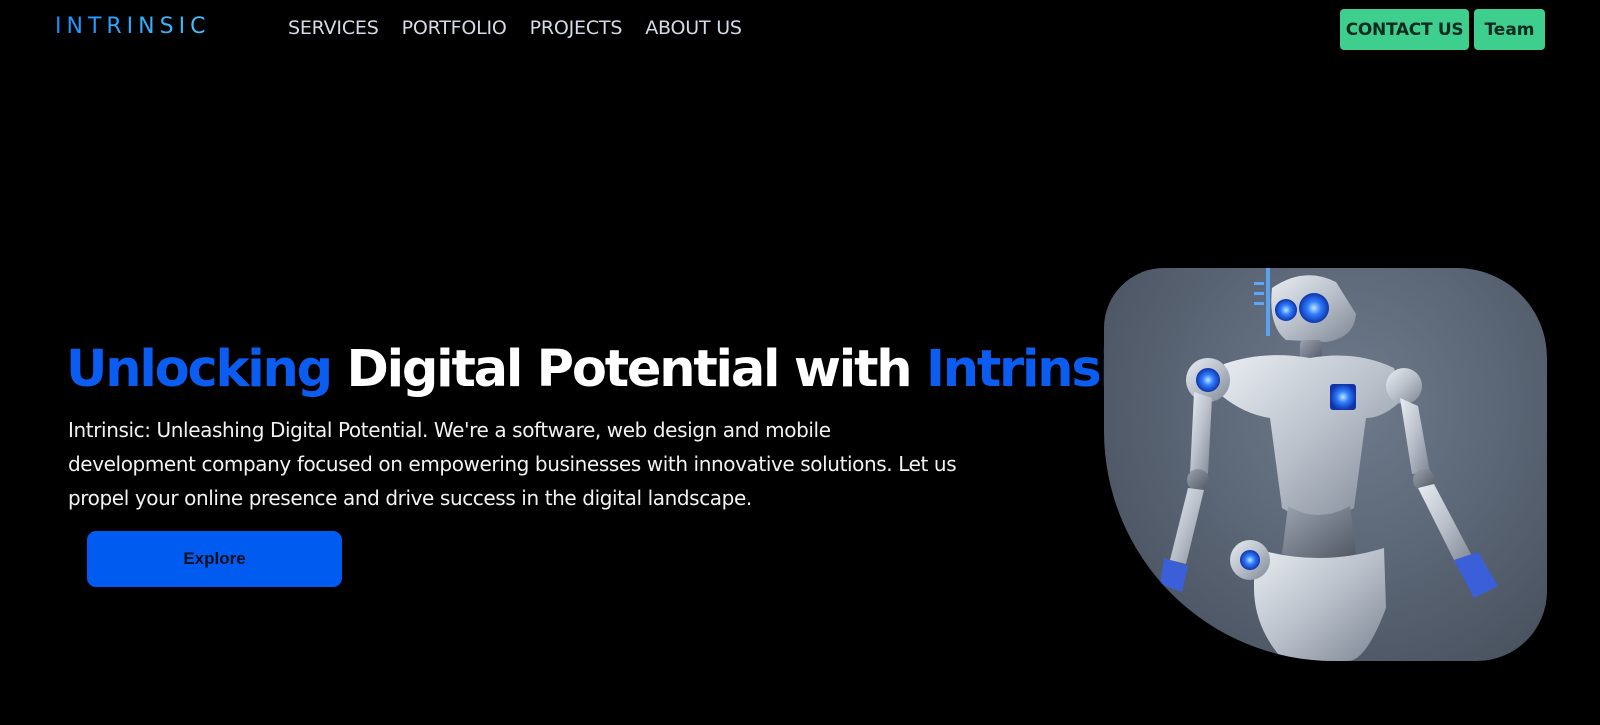 The image size is (1600, 725). I want to click on nav-item-services: SERVICES, so click(333, 28).